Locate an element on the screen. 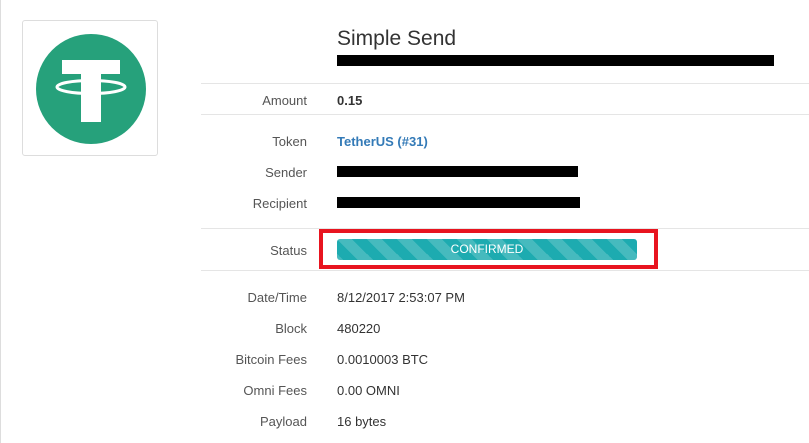  status-label: Status is located at coordinates (288, 250).